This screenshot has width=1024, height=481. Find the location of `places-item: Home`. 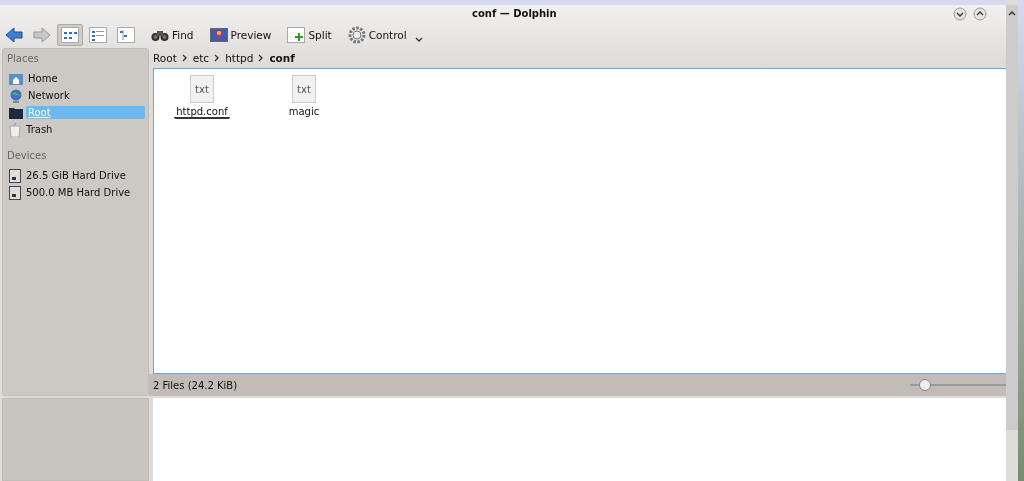

places-item: Home is located at coordinates (75, 78).